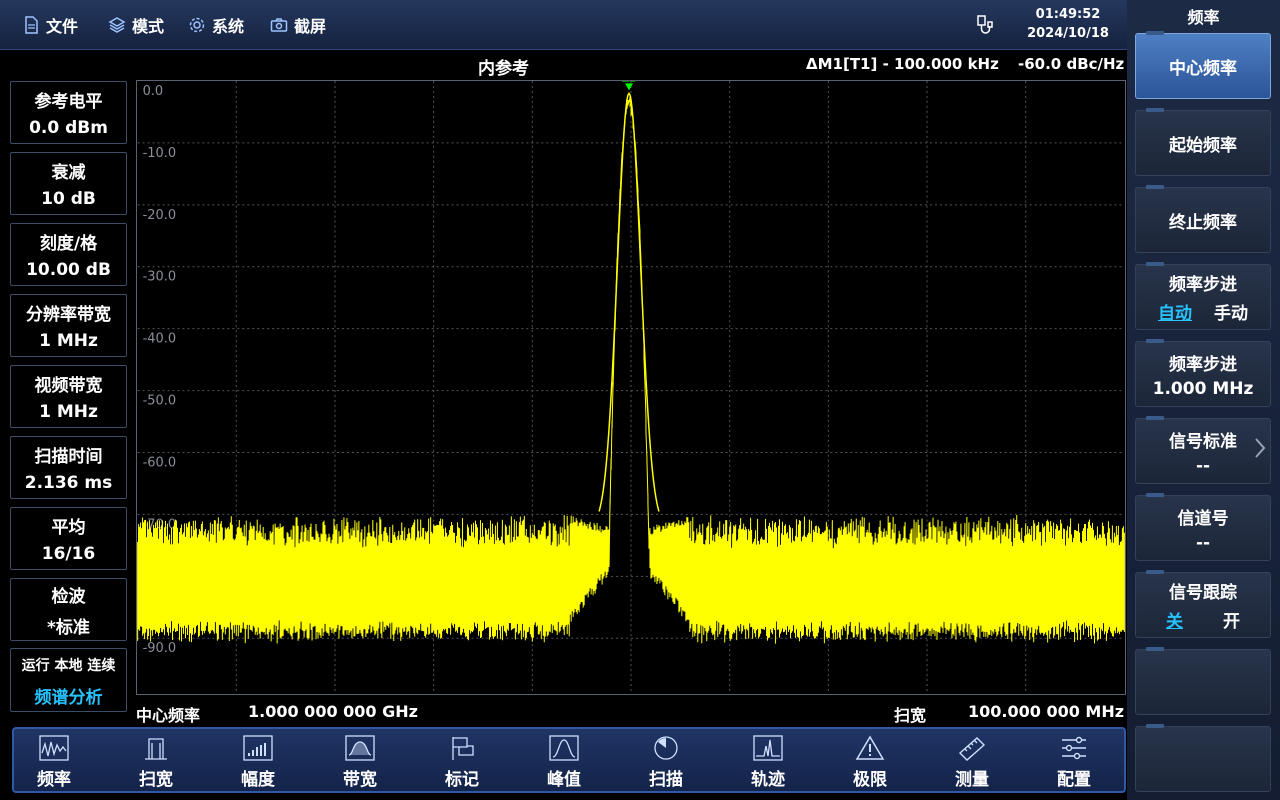 The image size is (1280, 800). Describe the element at coordinates (156, 762) in the screenshot. I see `func-span: 扫宽` at that location.